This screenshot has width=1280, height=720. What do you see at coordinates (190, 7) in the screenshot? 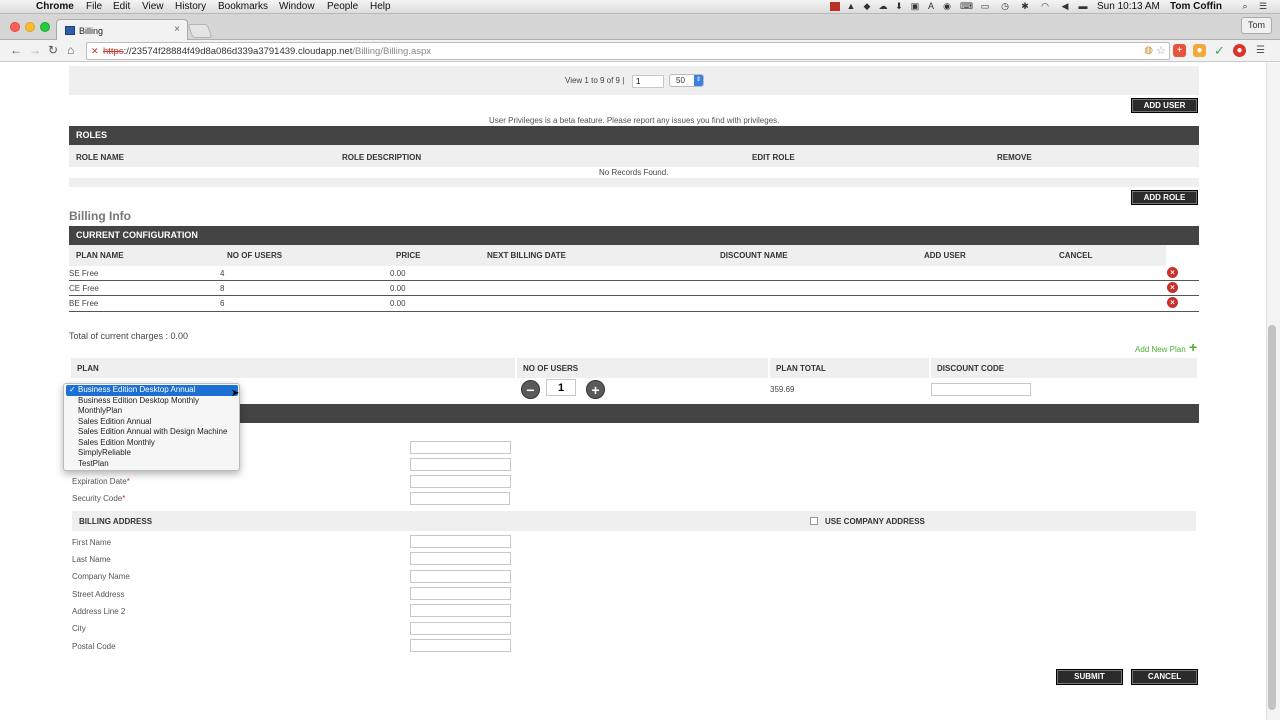
I see `menu-history: History` at bounding box center [190, 7].